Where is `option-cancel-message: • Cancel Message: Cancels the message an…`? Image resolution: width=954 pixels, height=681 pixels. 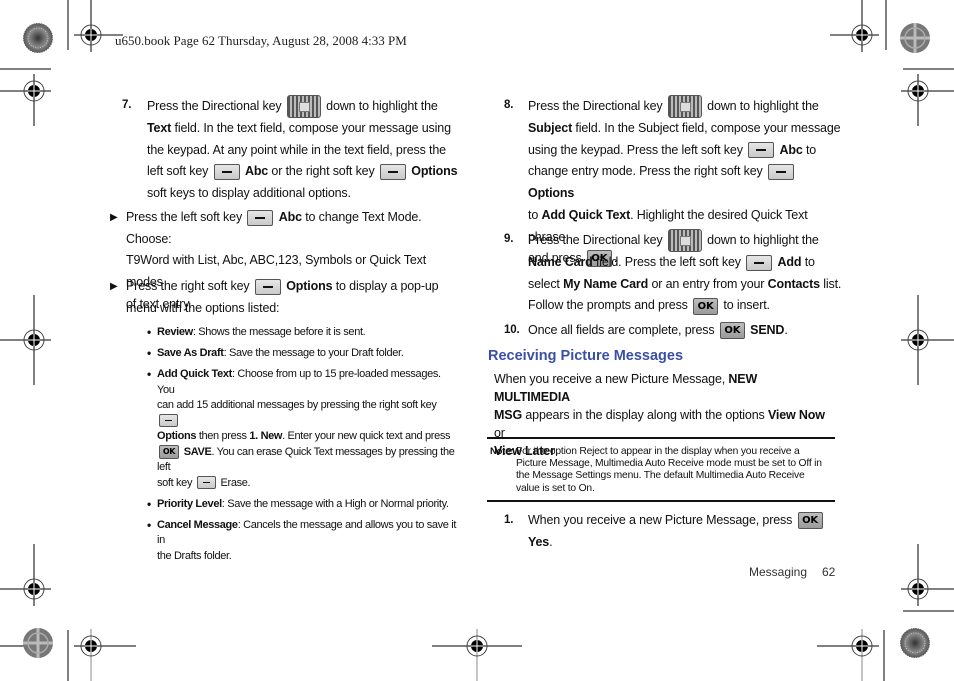 option-cancel-message: • Cancel Message: Cancels the message an… is located at coordinates (302, 539).